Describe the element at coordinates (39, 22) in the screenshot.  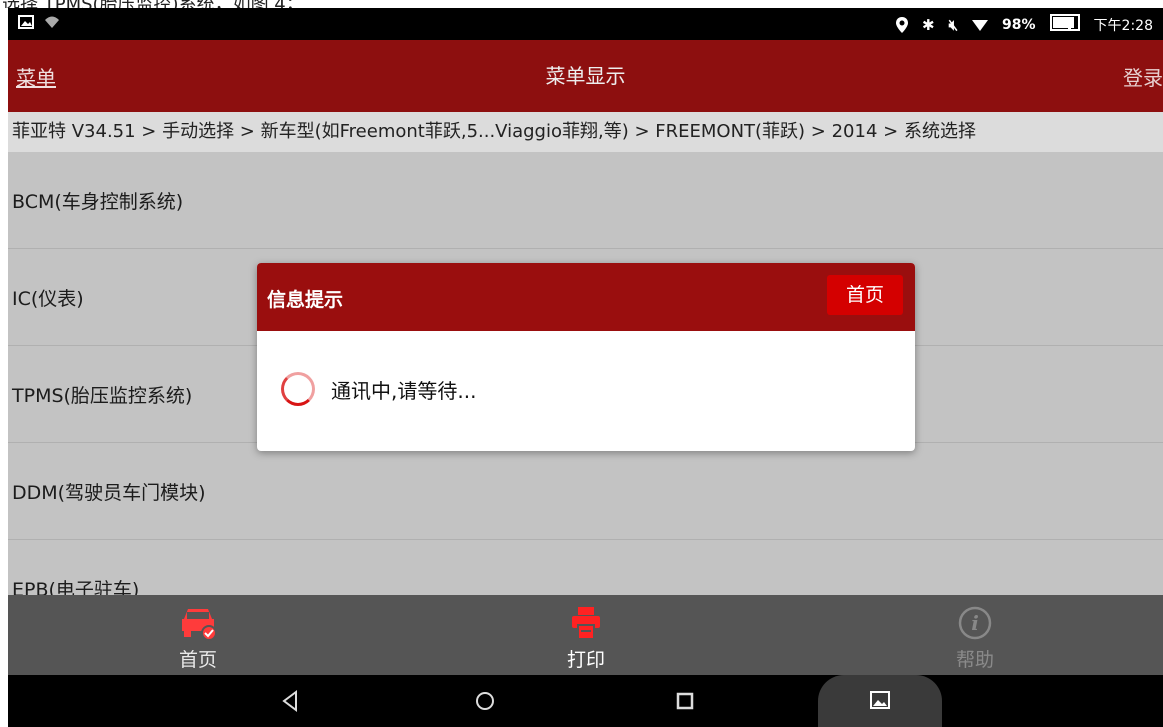
I see `status-left` at that location.